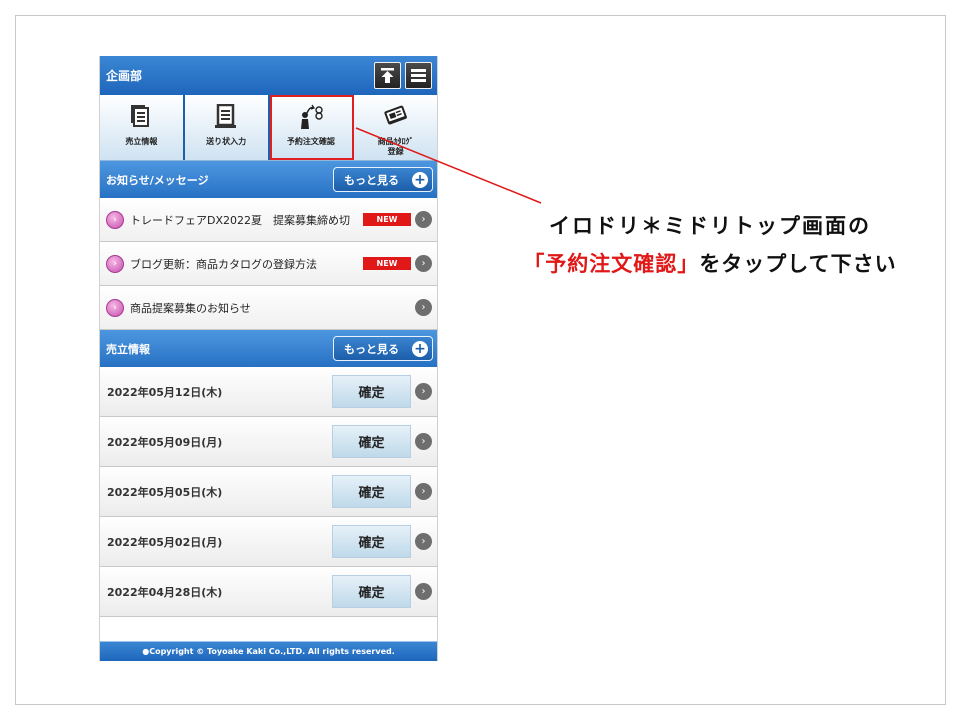 The width and height of the screenshot is (960, 720). I want to click on callout-highlight: 「予約注文確認」, so click(611, 264).